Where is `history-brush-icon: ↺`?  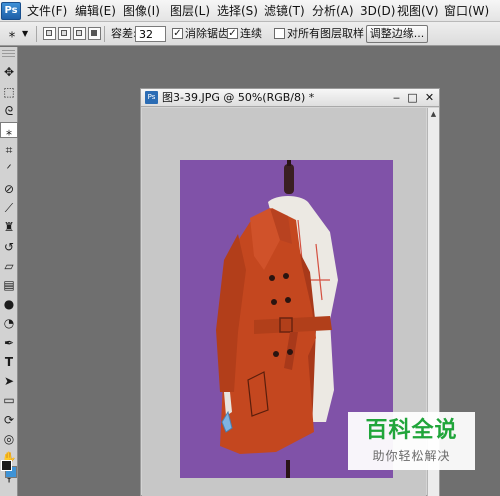
history-brush-icon: ↺ is located at coordinates (9, 247).